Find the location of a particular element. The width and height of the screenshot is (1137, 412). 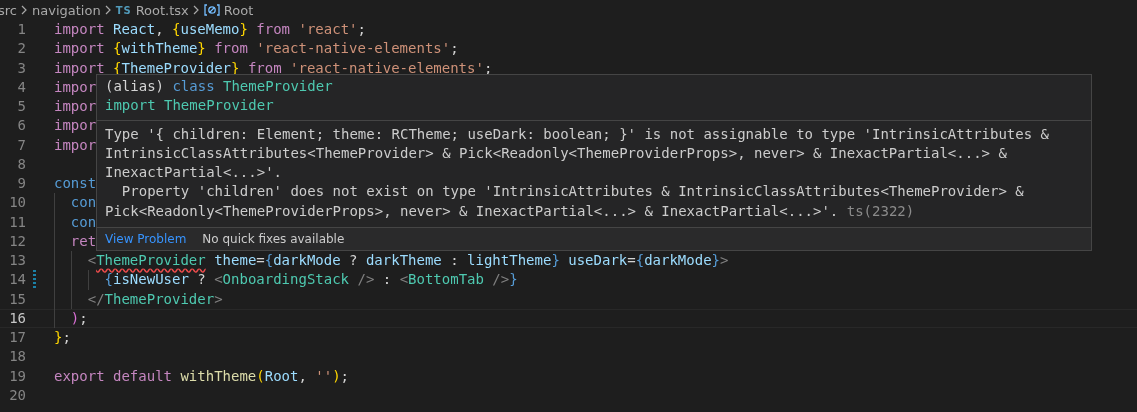

code-line: import {withTheme} from 'react-native-elements'; is located at coordinates (256, 49).